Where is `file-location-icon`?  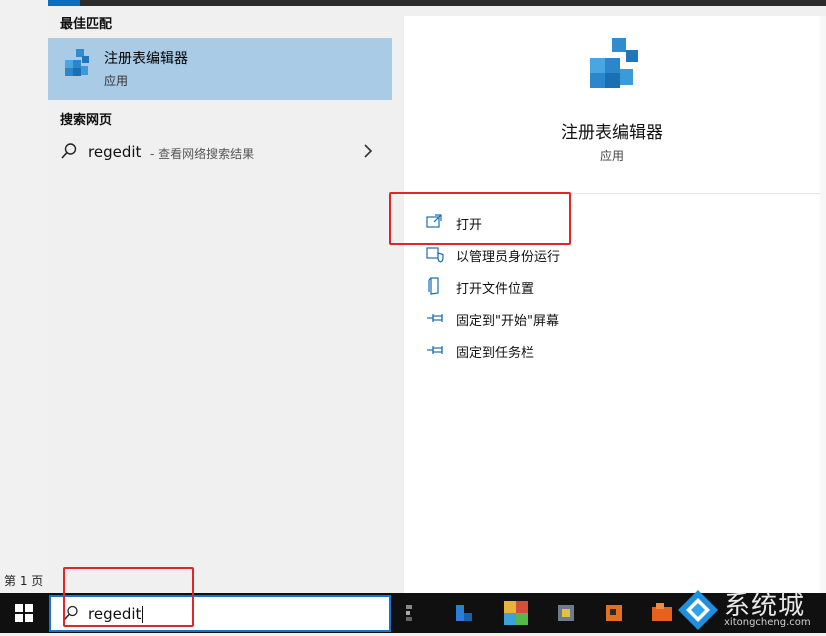 file-location-icon is located at coordinates (435, 286).